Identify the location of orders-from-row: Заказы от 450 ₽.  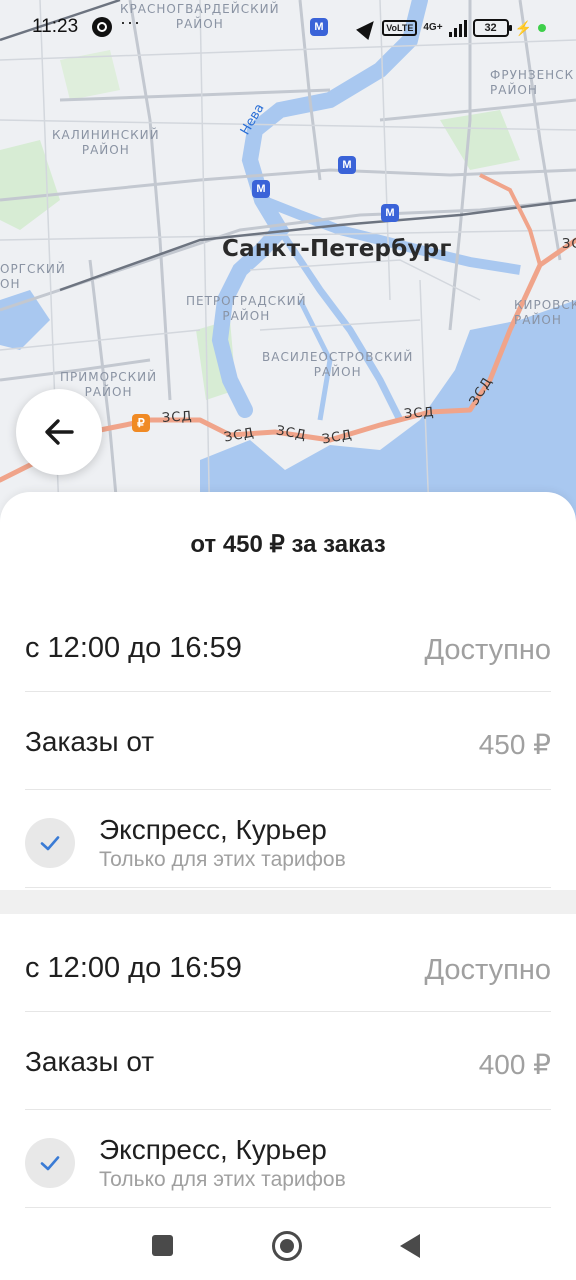
(288, 741).